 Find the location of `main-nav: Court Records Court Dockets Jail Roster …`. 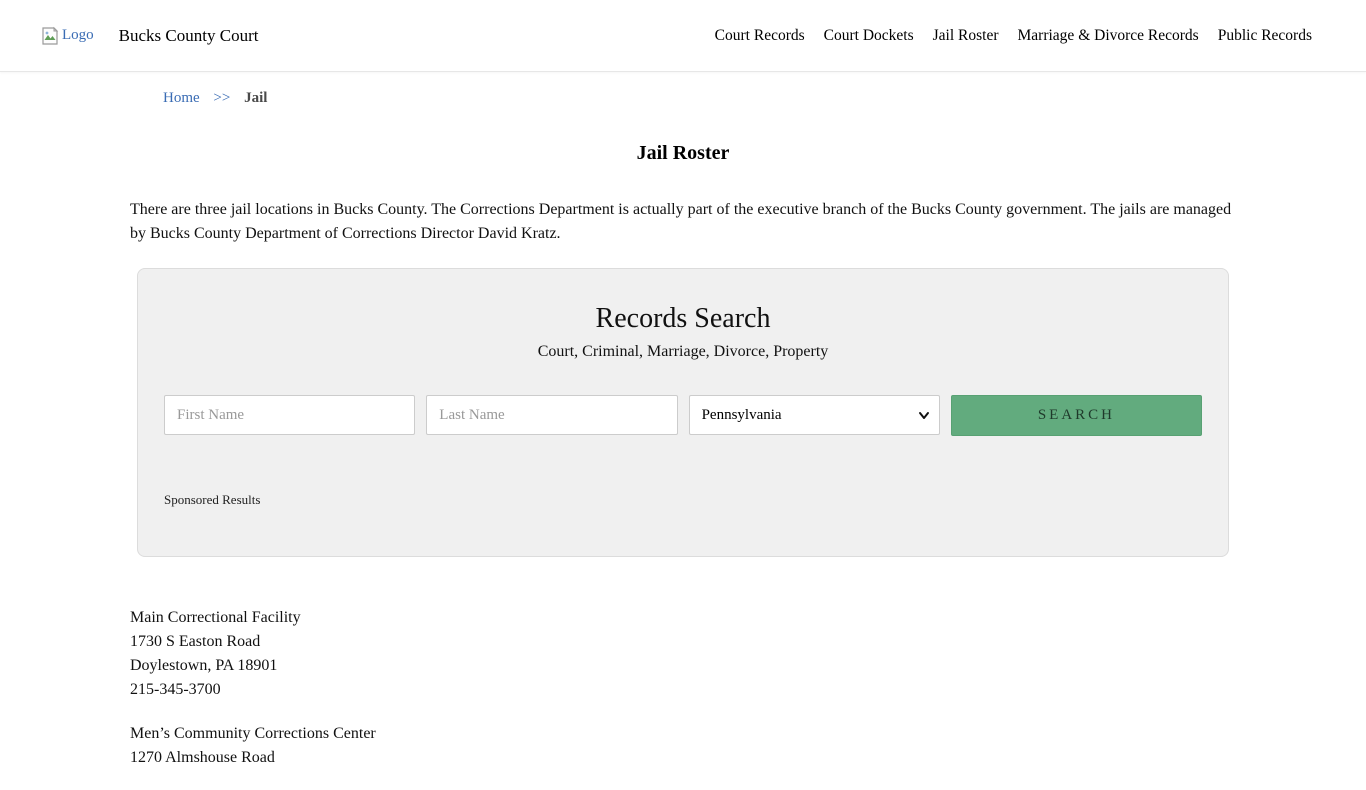

main-nav: Court Records Court Dockets Jail Roster … is located at coordinates (1013, 36).